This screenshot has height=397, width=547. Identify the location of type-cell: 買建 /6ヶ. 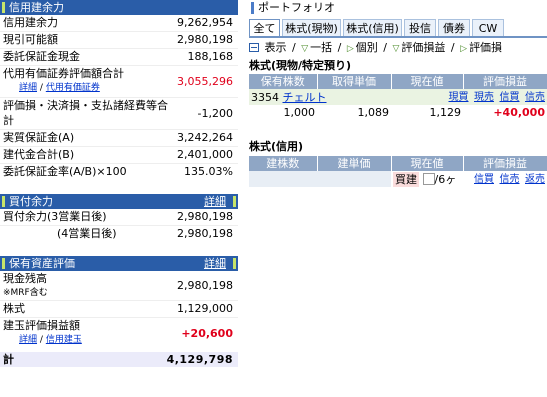
(427, 179).